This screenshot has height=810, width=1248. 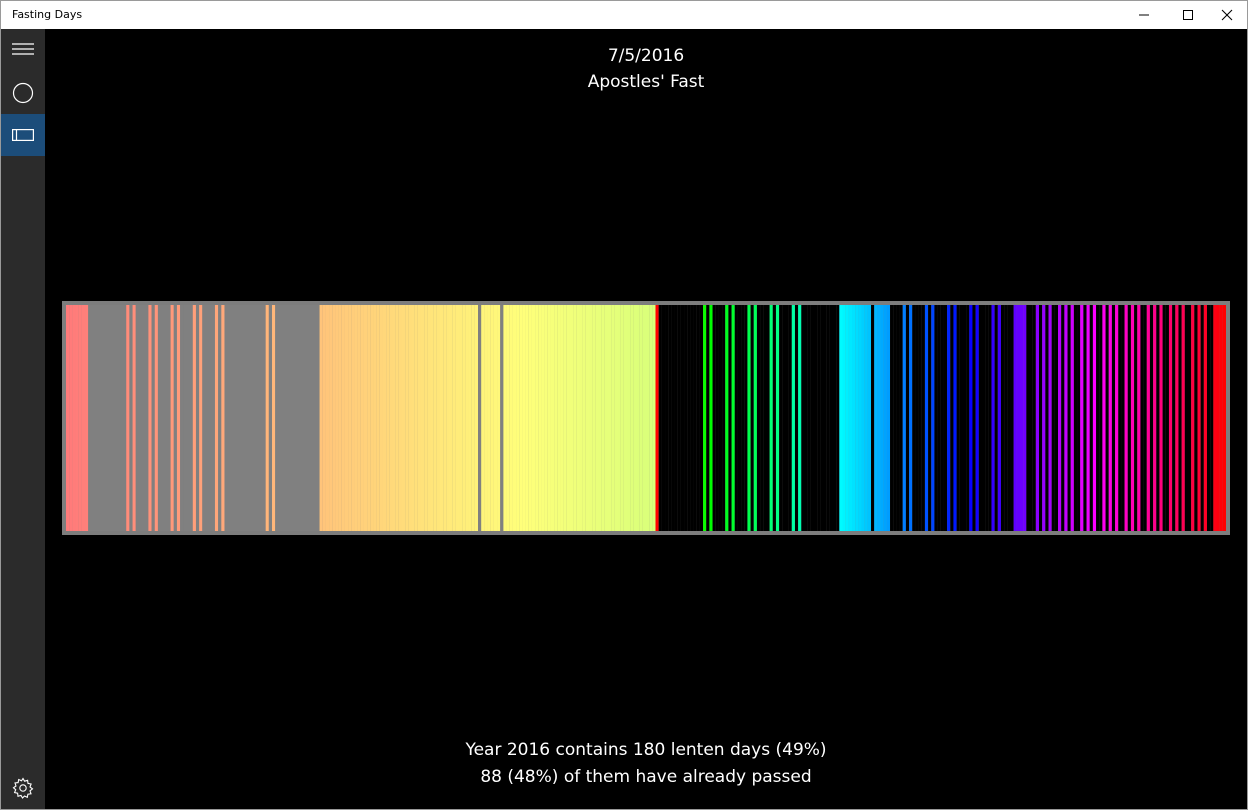 What do you see at coordinates (23, 419) in the screenshot?
I see `navigation-pane` at bounding box center [23, 419].